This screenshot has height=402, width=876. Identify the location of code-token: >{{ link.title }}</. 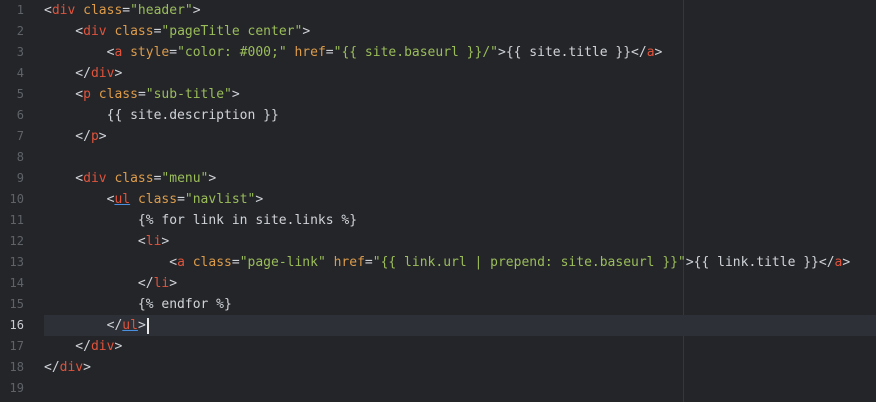
(760, 262).